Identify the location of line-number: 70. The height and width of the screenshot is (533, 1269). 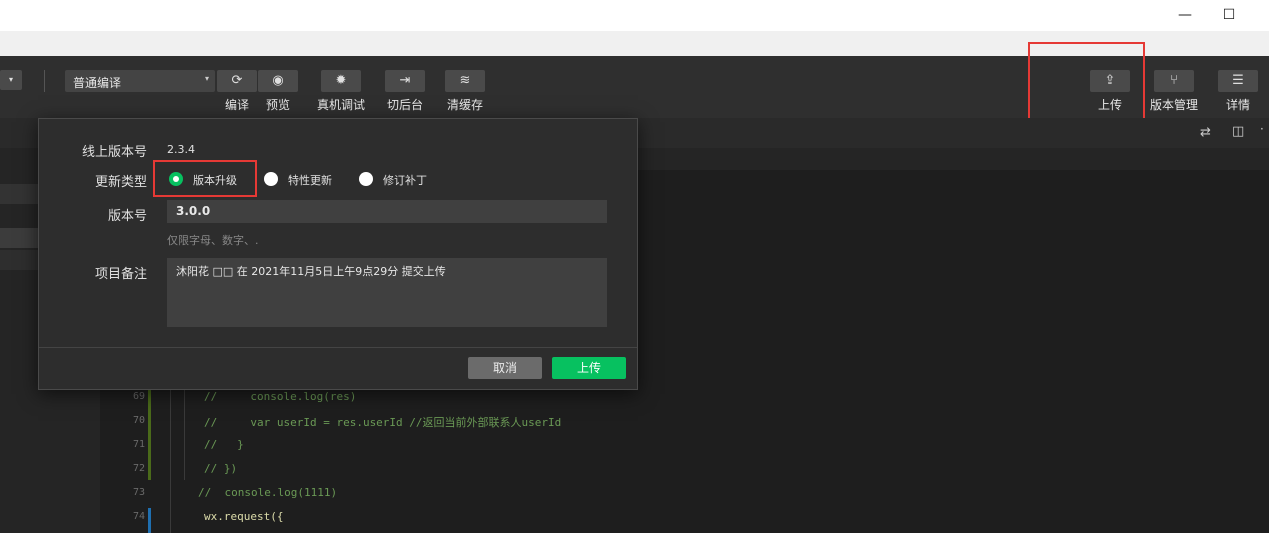
(138, 420).